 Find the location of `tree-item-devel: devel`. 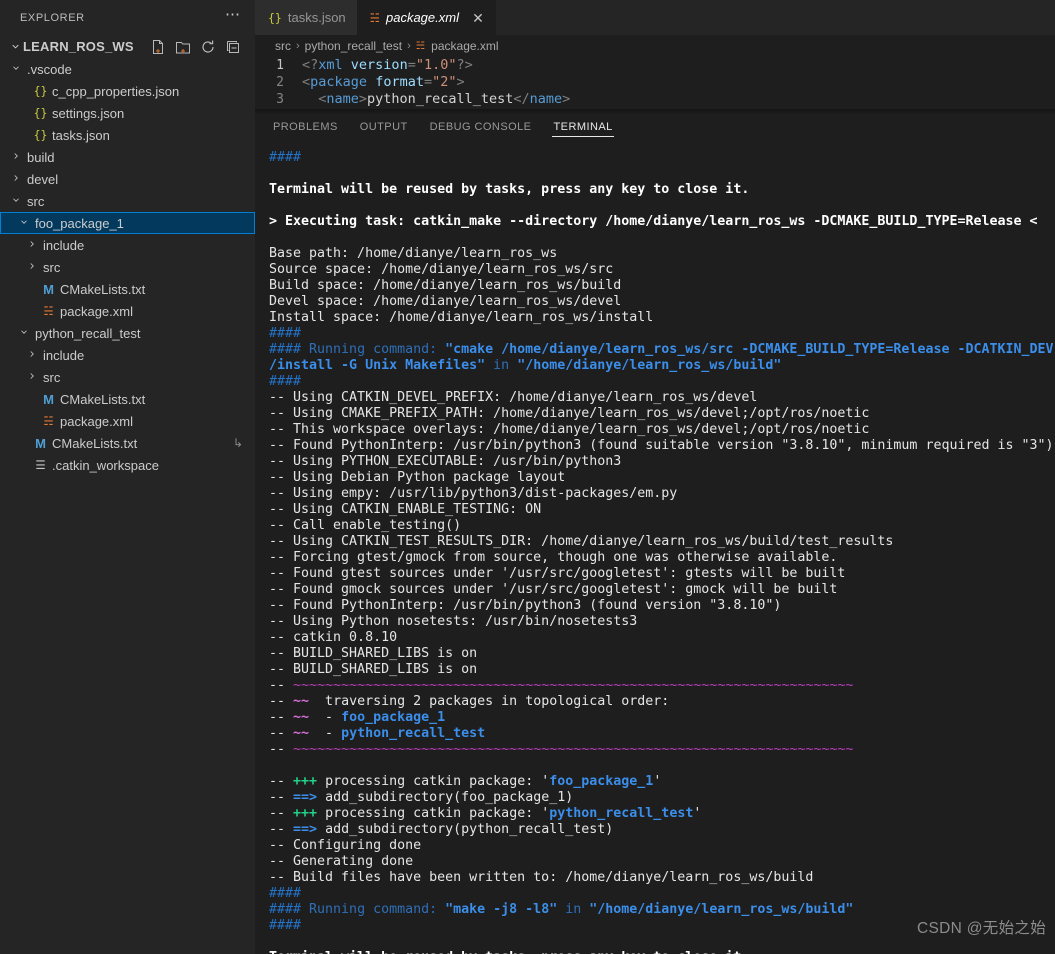

tree-item-devel: devel is located at coordinates (127, 179).